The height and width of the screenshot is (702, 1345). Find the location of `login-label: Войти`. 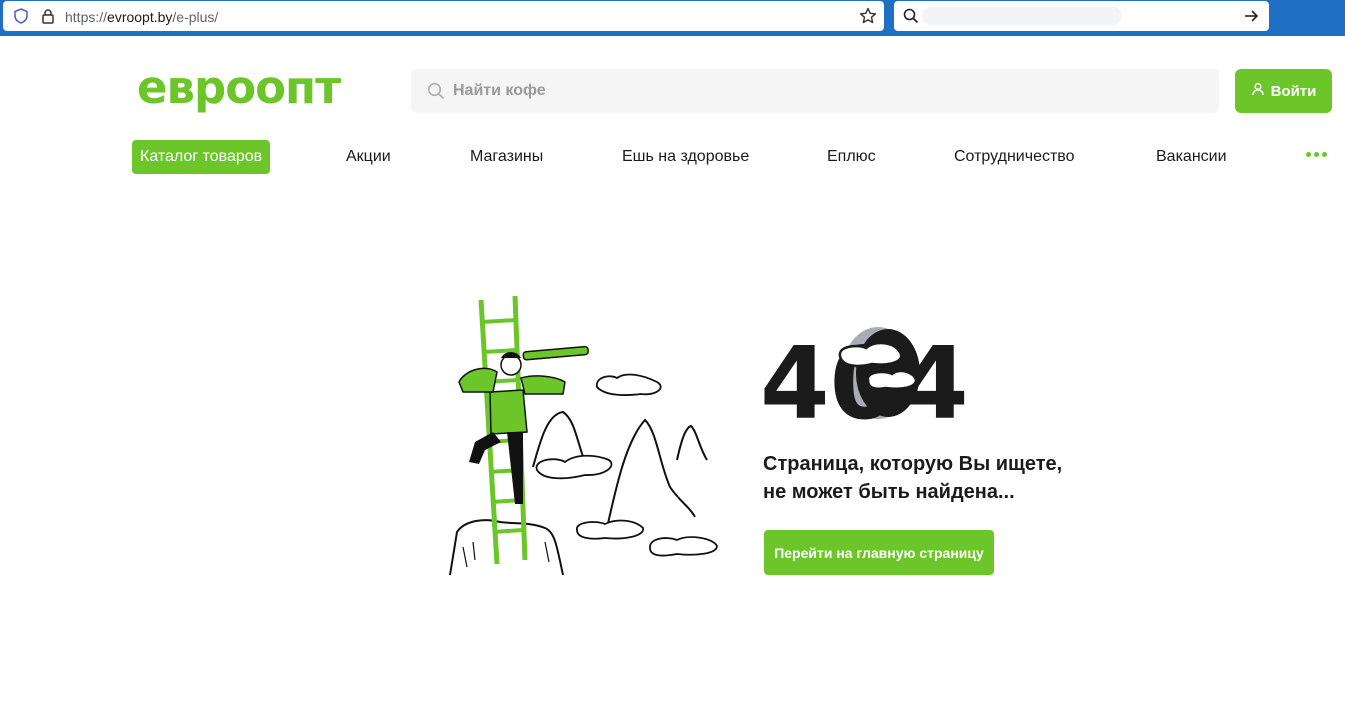

login-label: Войти is located at coordinates (1293, 91).